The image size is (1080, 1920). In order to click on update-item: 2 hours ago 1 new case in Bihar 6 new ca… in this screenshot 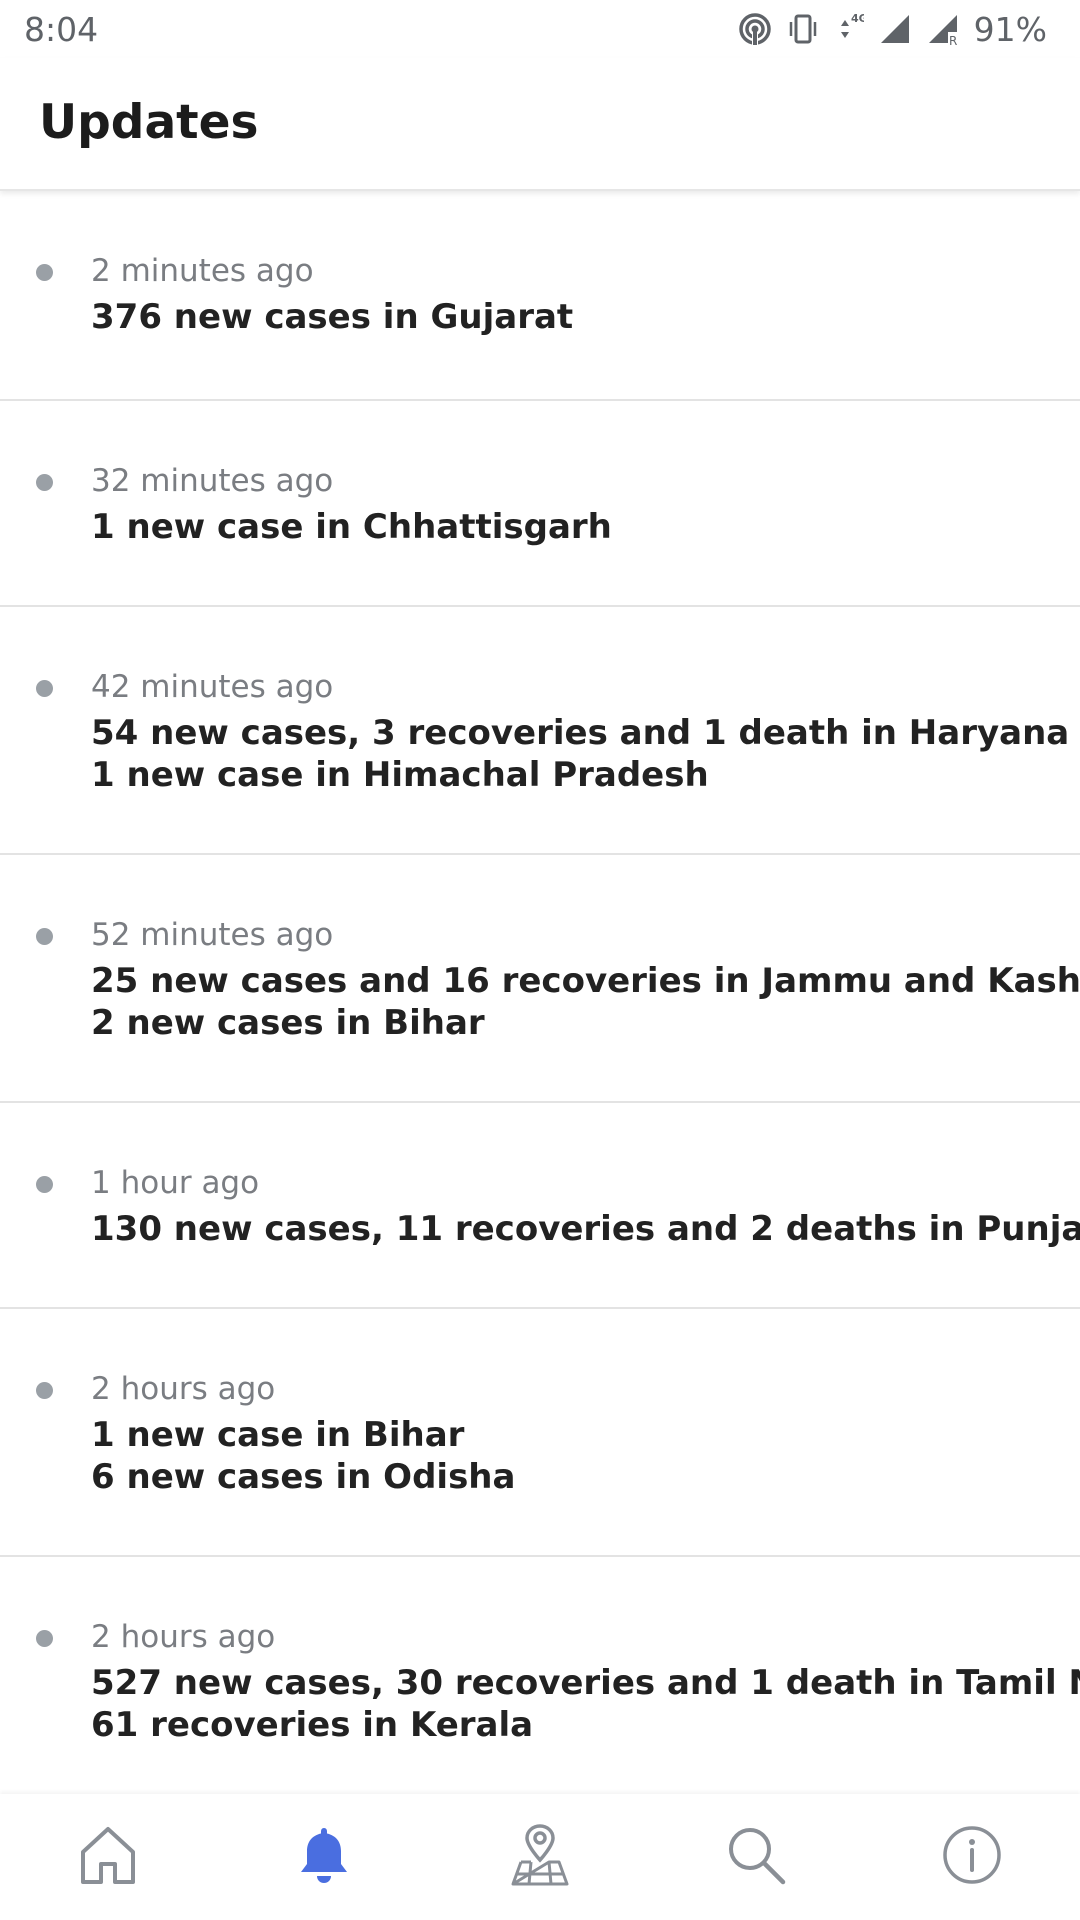, I will do `click(540, 1433)`.